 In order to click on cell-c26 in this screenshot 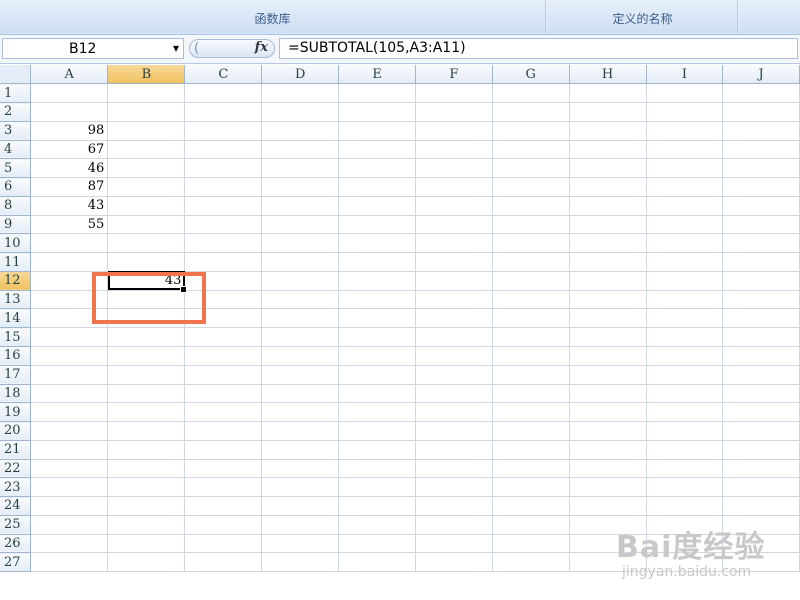, I will do `click(223, 544)`.